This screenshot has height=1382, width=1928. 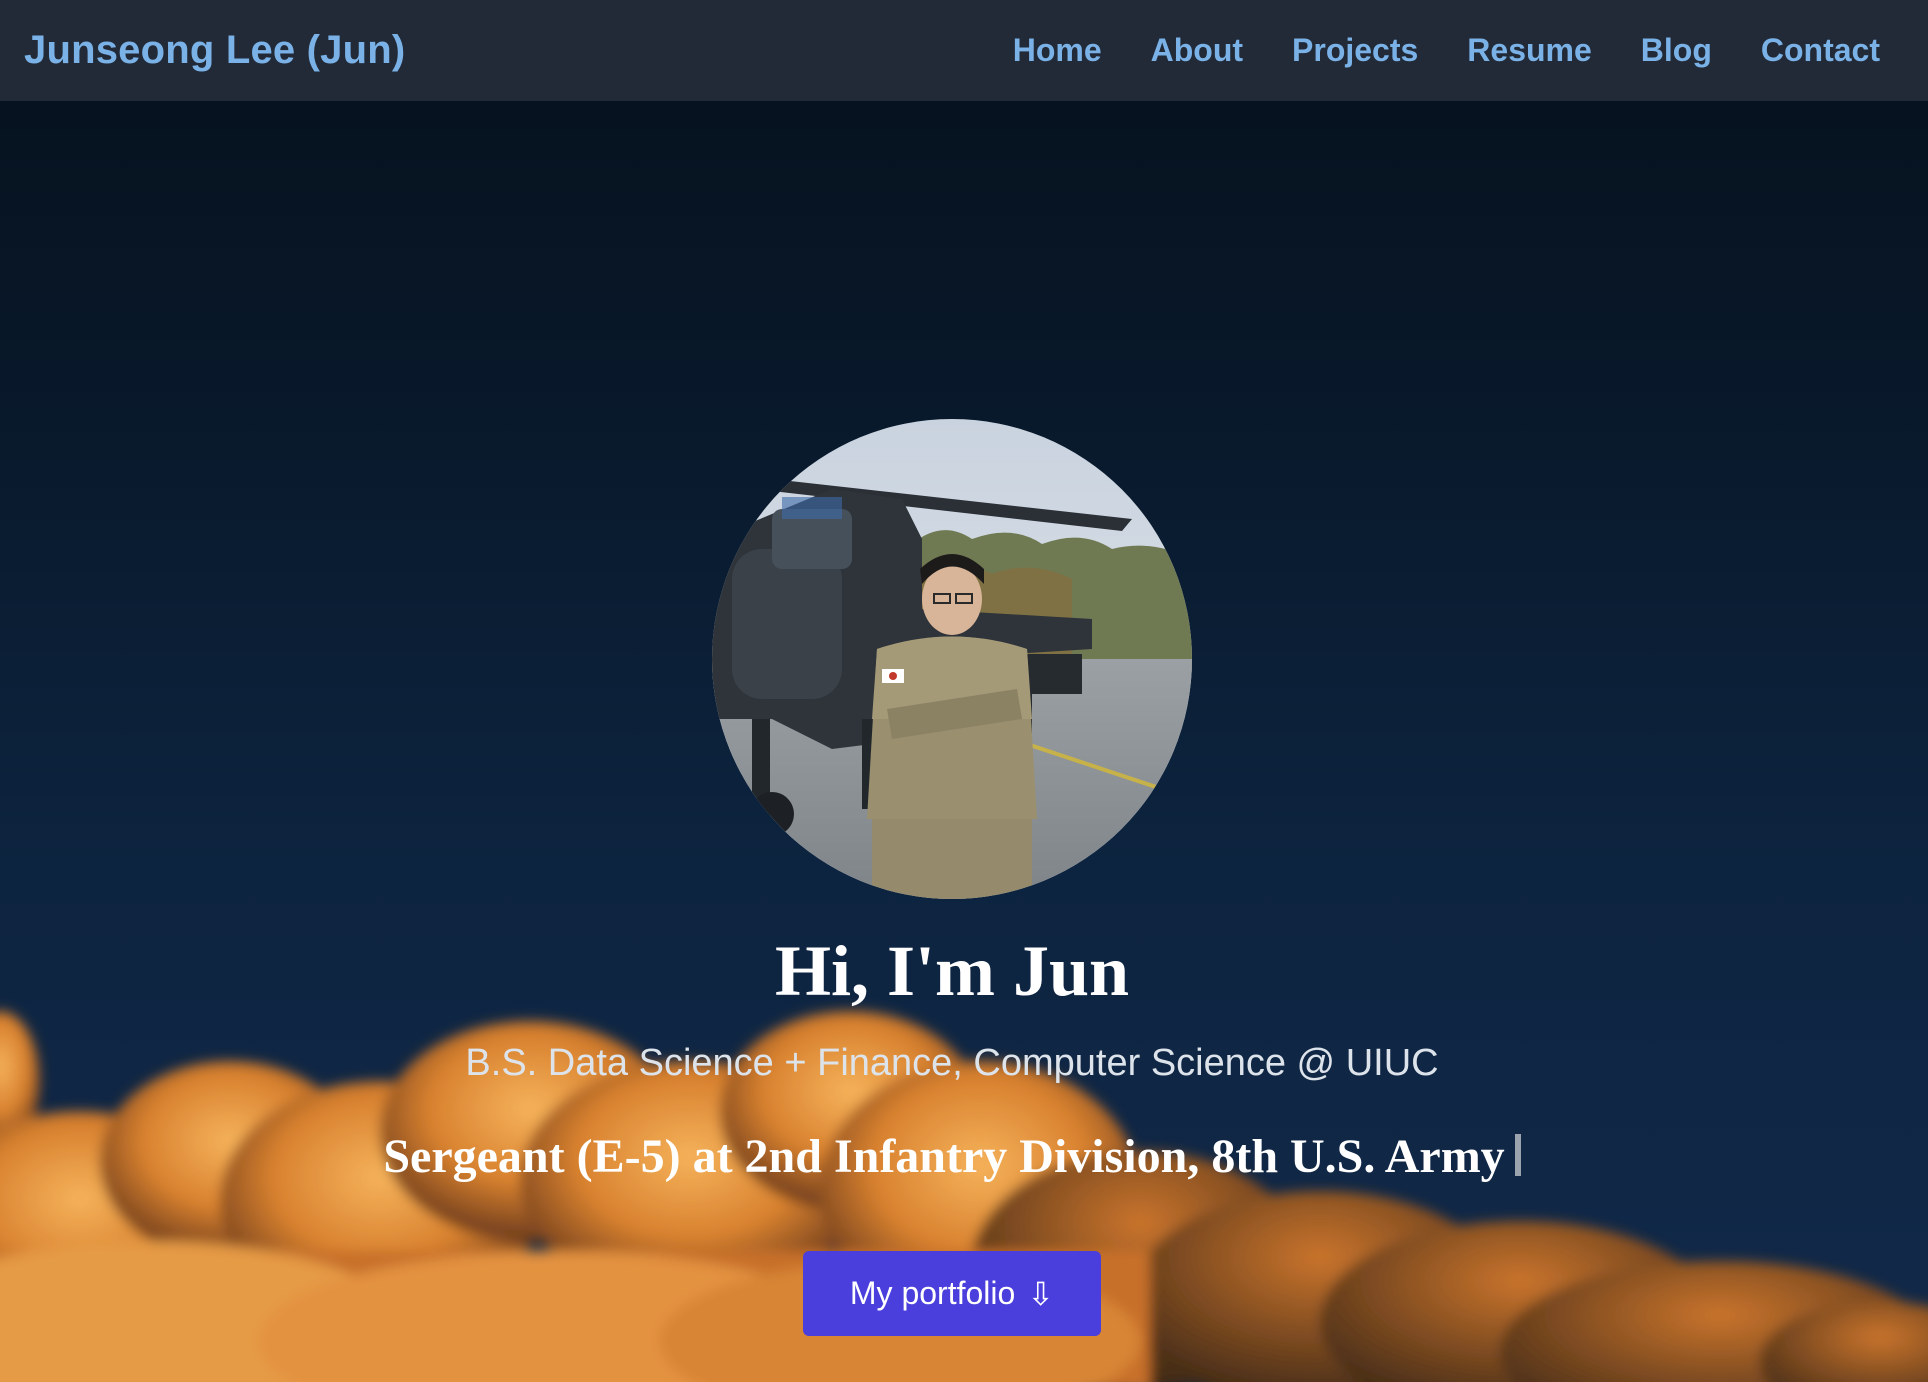 What do you see at coordinates (214, 50) in the screenshot?
I see `brand-link: Junseong Lee (Jun)` at bounding box center [214, 50].